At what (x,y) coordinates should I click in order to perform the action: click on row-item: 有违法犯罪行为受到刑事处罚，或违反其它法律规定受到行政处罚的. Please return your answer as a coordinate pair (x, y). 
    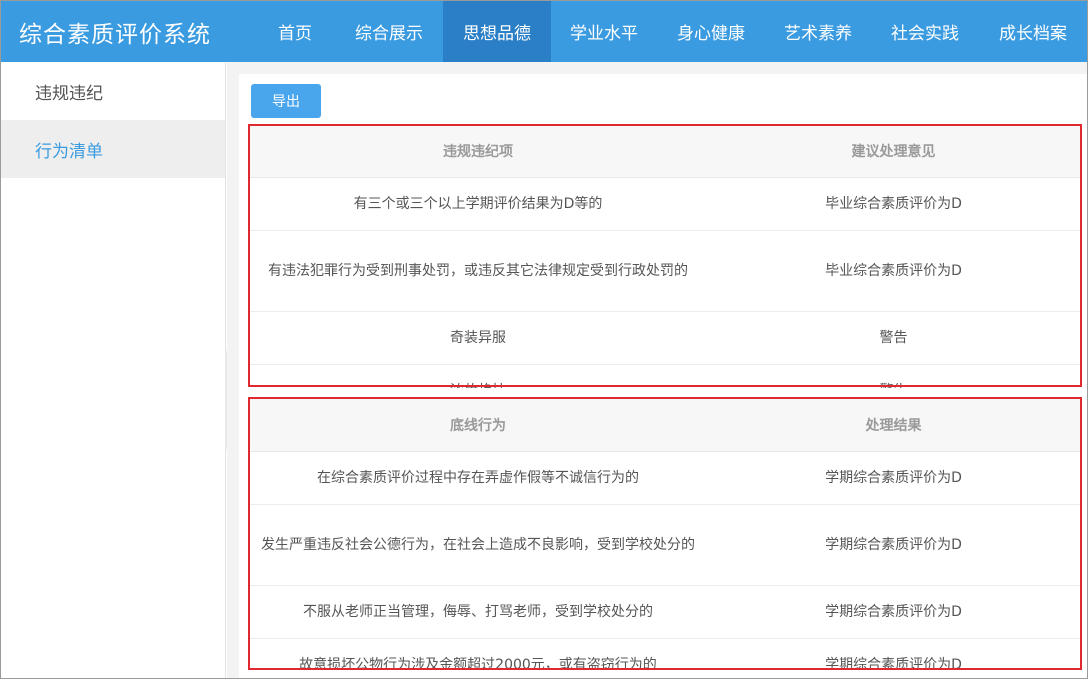
    Looking at the image, I should click on (478, 271).